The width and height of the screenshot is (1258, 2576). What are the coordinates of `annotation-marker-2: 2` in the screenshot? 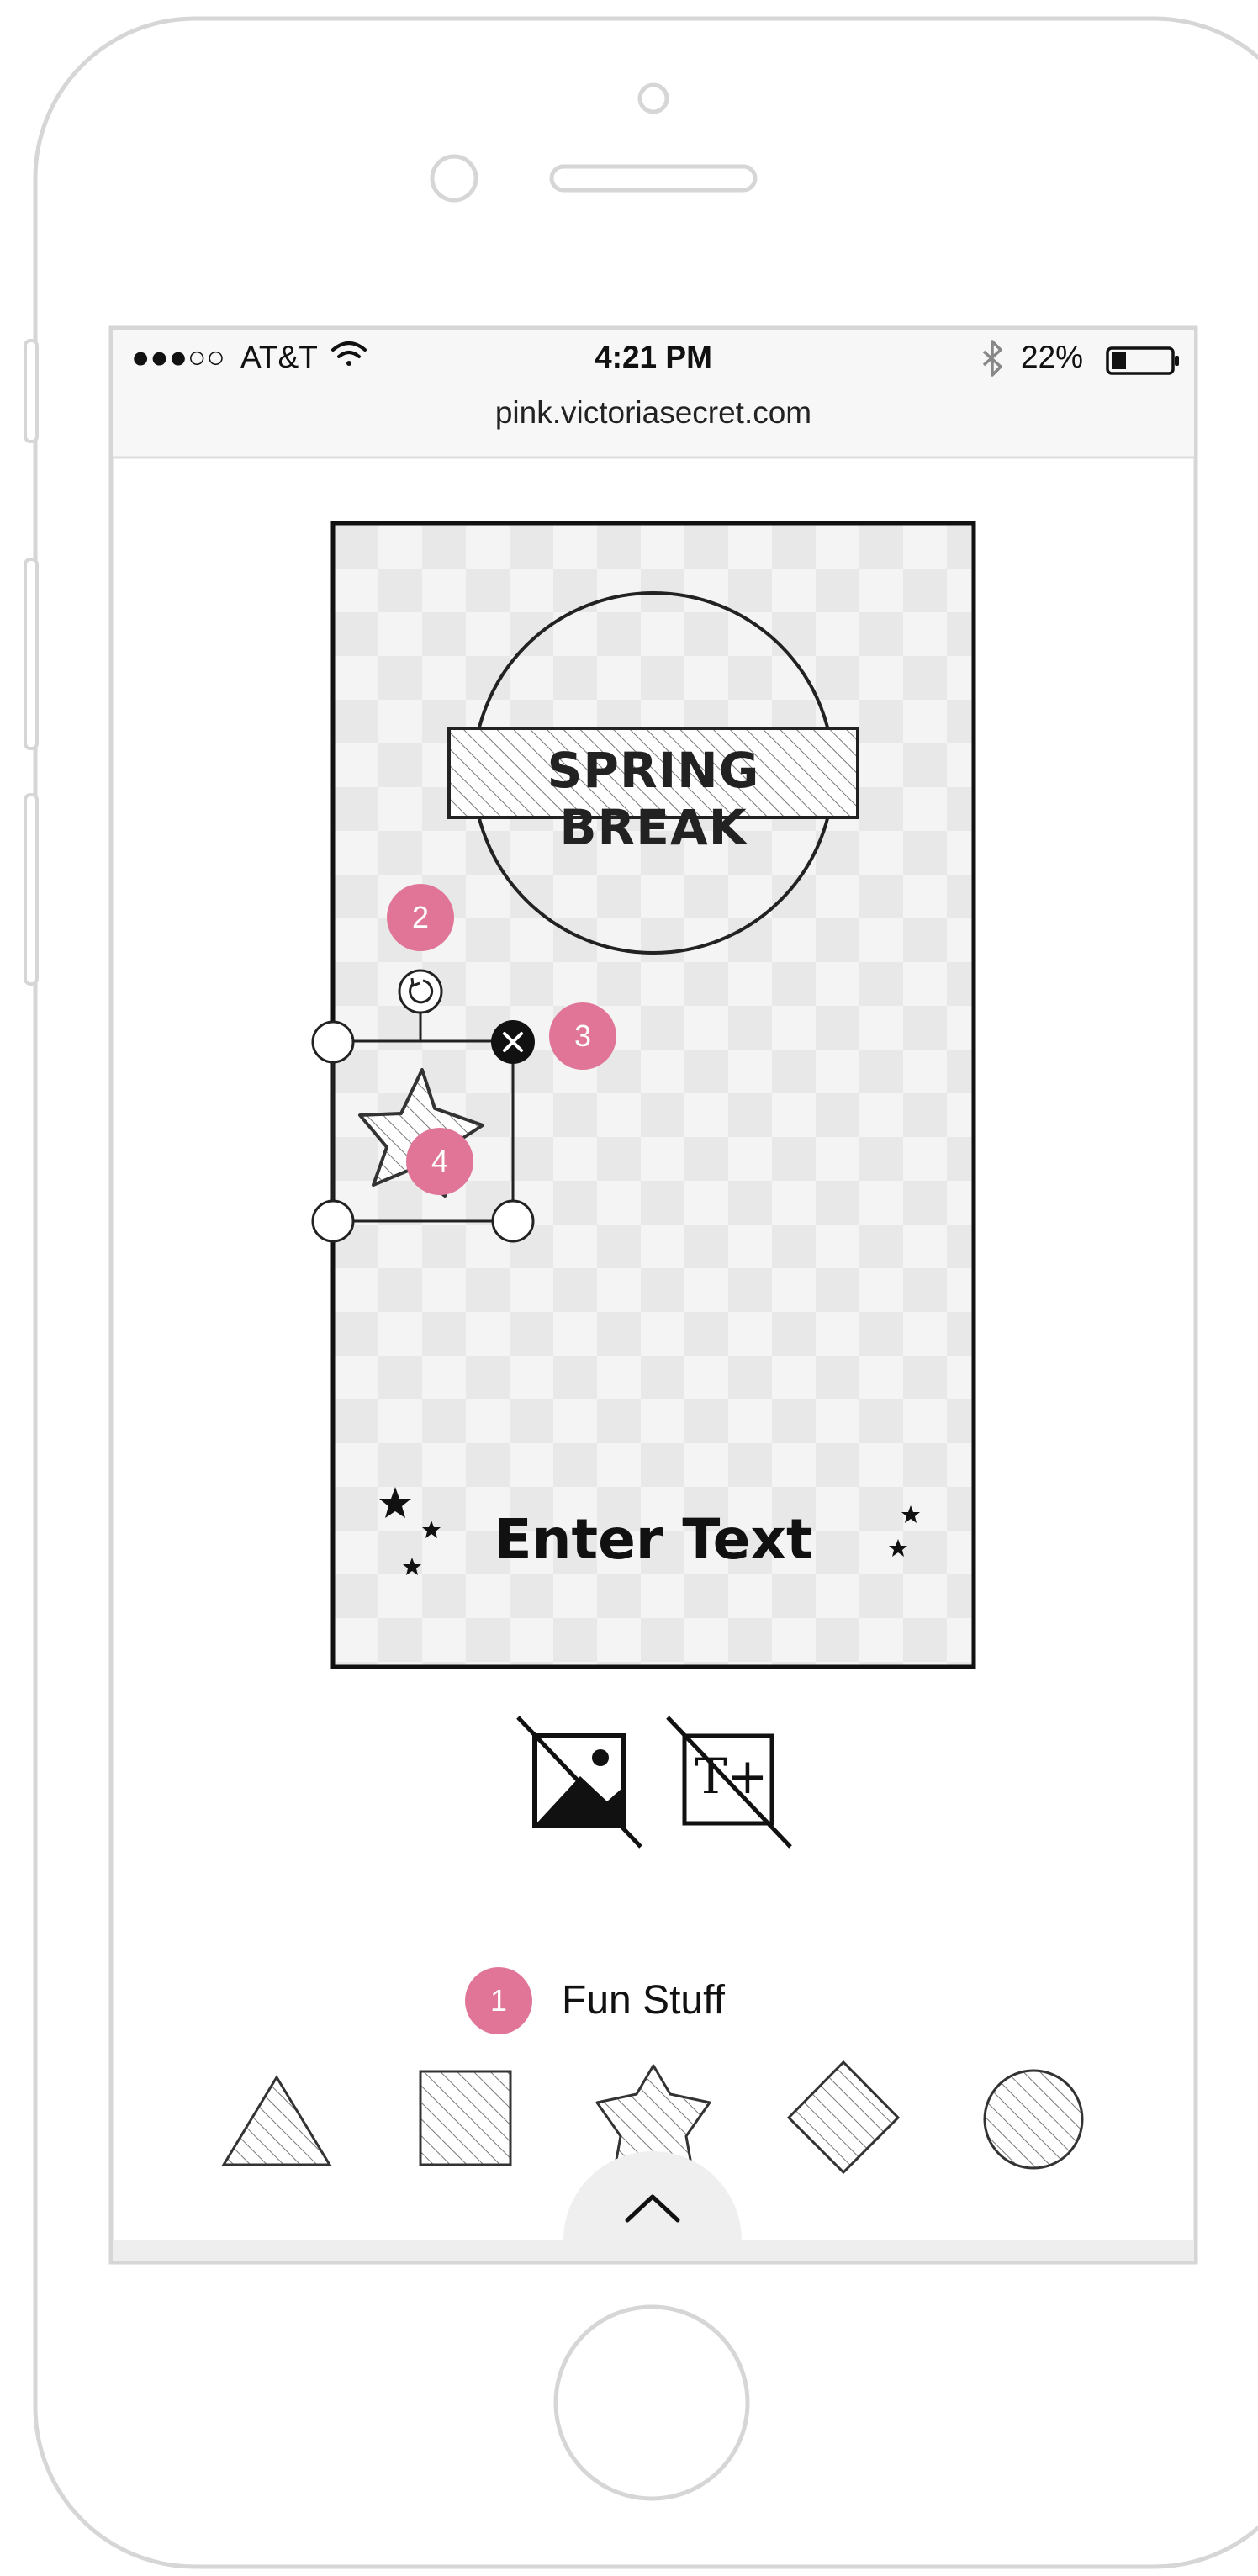 It's located at (420, 917).